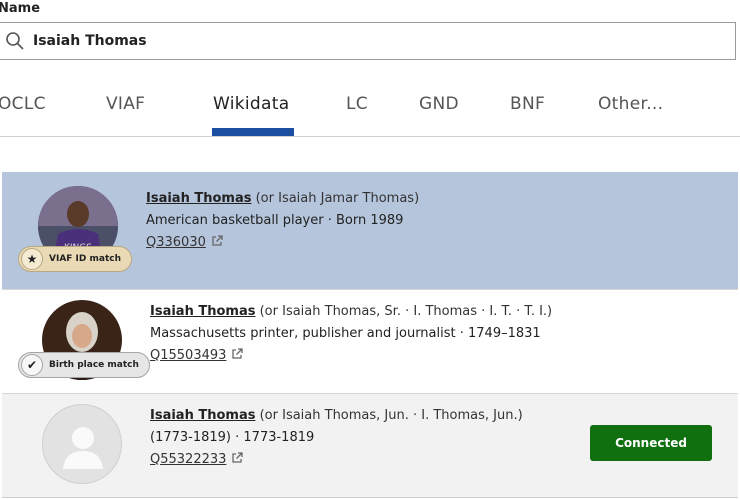  What do you see at coordinates (253, 132) in the screenshot?
I see `active-tab-indicator` at bounding box center [253, 132].